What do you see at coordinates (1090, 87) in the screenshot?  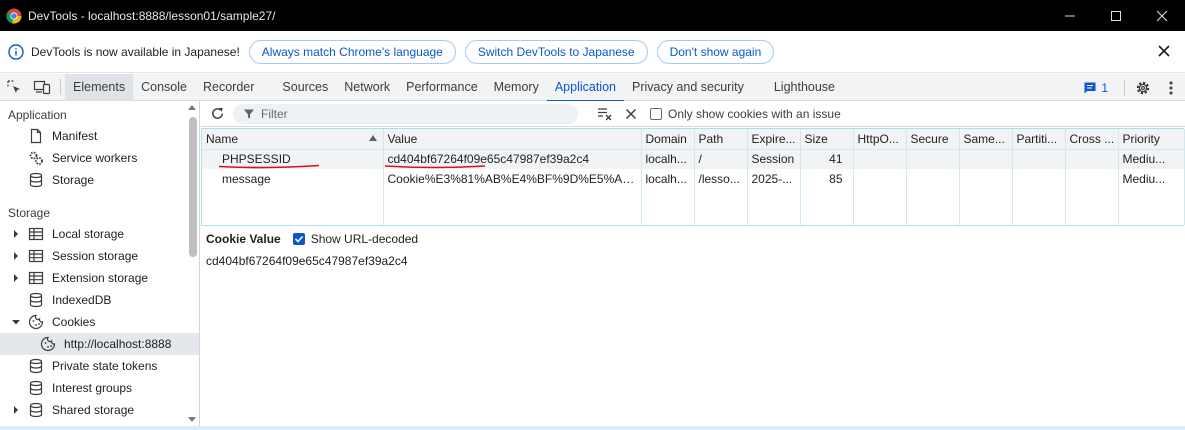 I see `message-icon` at bounding box center [1090, 87].